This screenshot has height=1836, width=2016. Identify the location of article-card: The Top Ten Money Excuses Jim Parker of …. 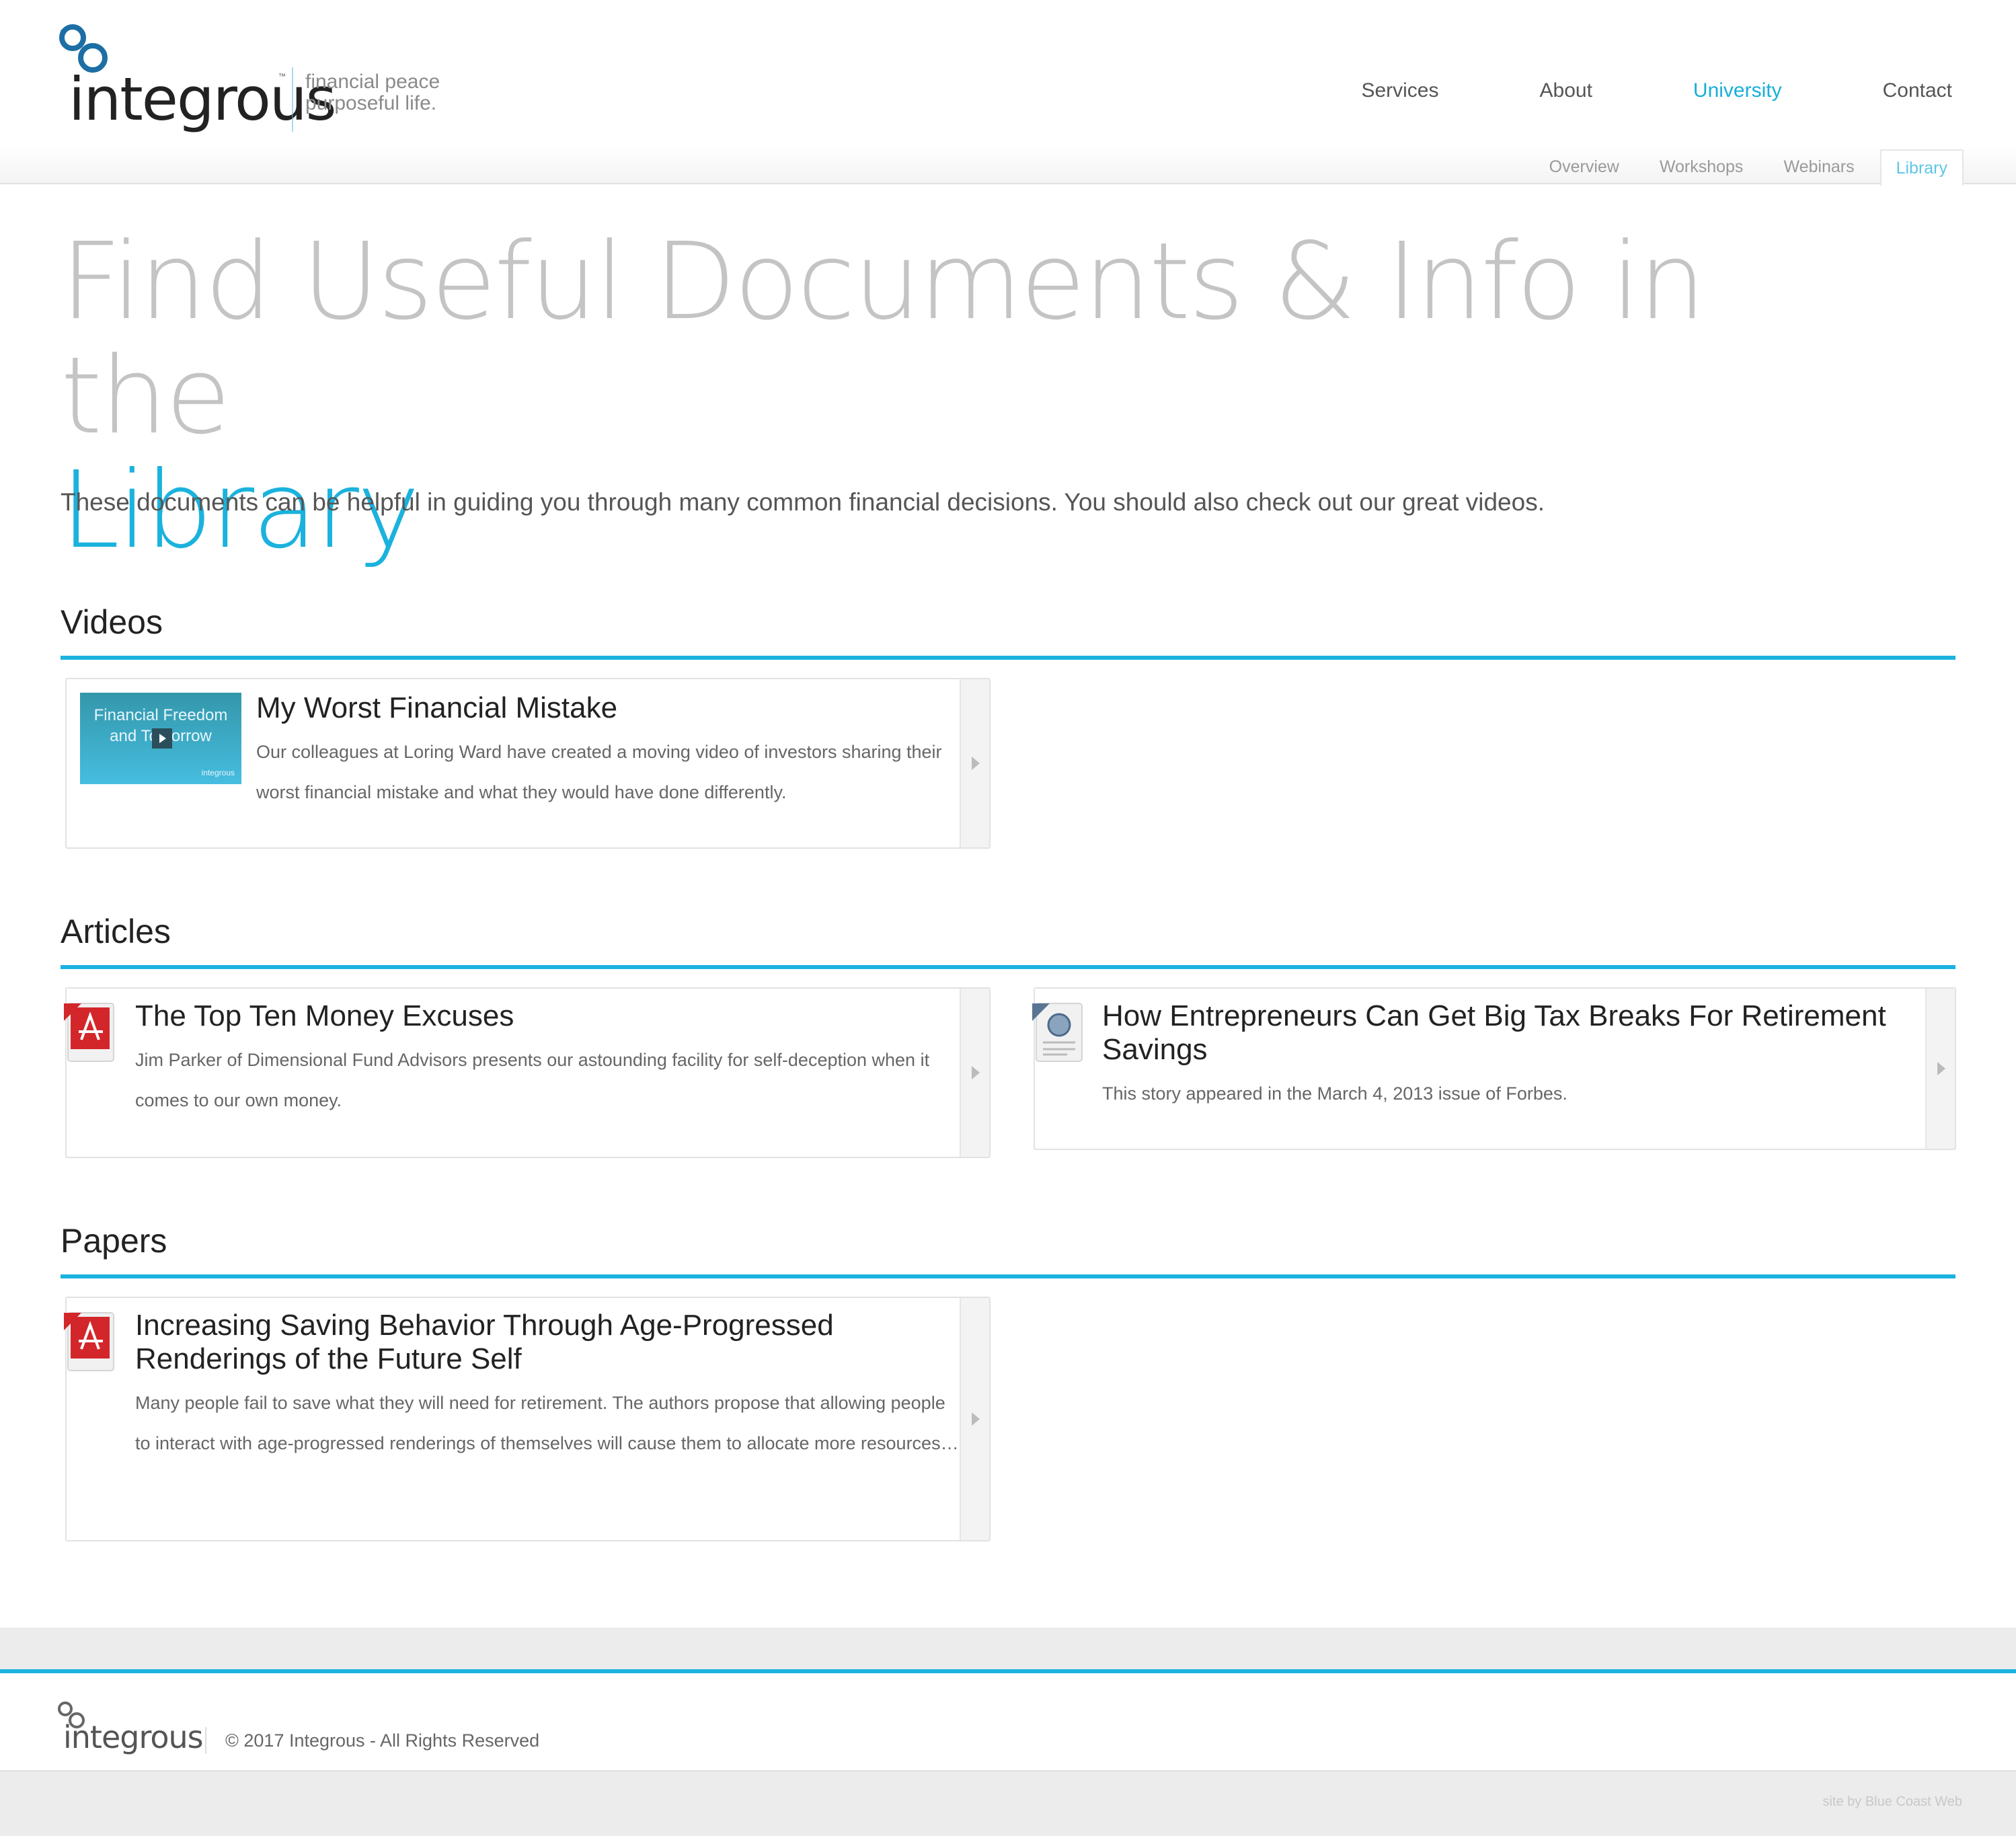
(527, 1072).